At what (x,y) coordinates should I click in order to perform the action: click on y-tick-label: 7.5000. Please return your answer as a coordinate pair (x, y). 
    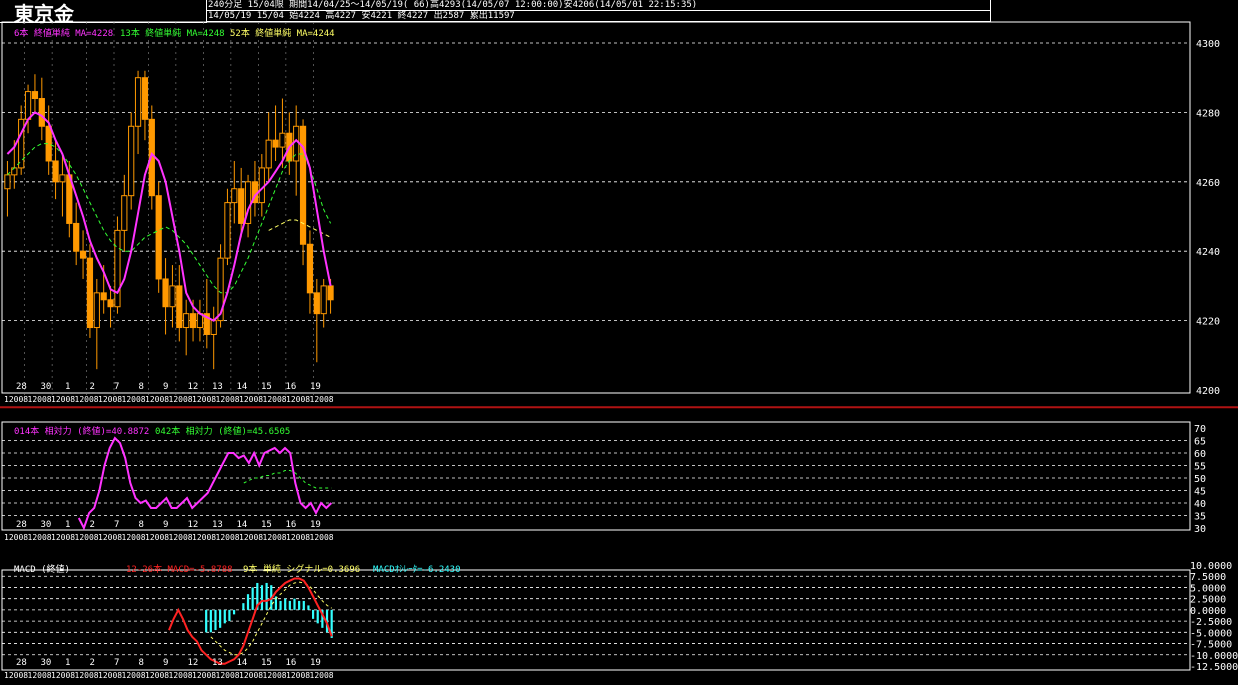
    Looking at the image, I should click on (1208, 577).